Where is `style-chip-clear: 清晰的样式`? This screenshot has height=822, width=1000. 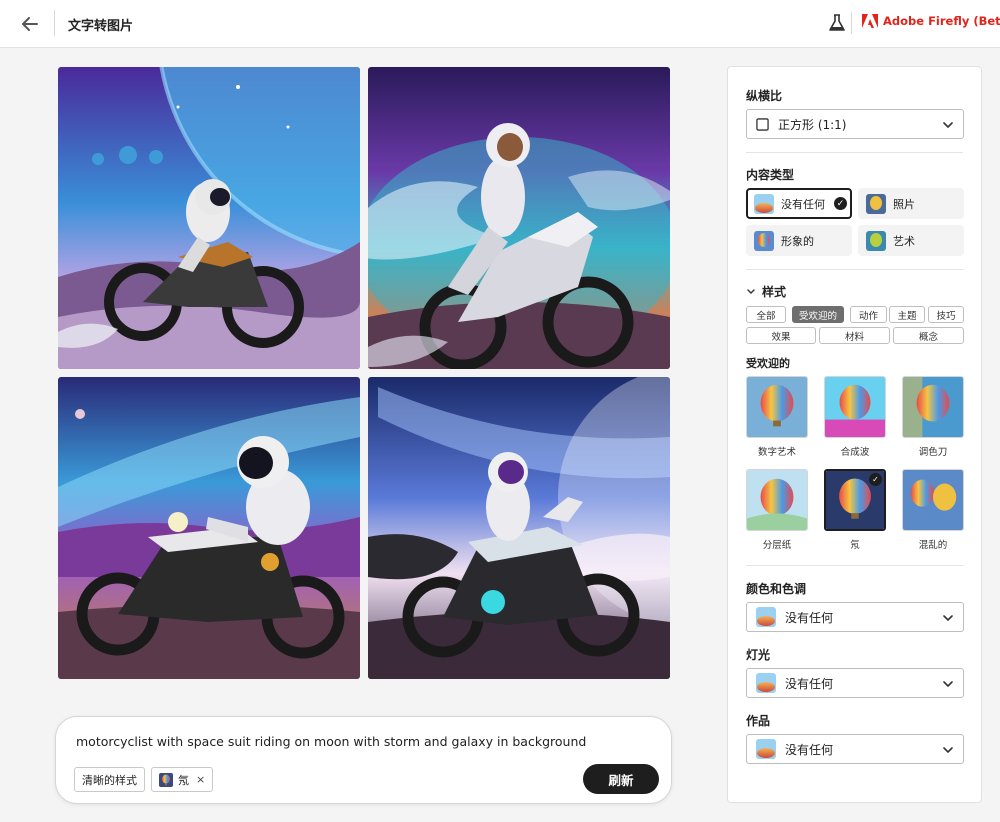 style-chip-clear: 清晰的样式 is located at coordinates (109, 779).